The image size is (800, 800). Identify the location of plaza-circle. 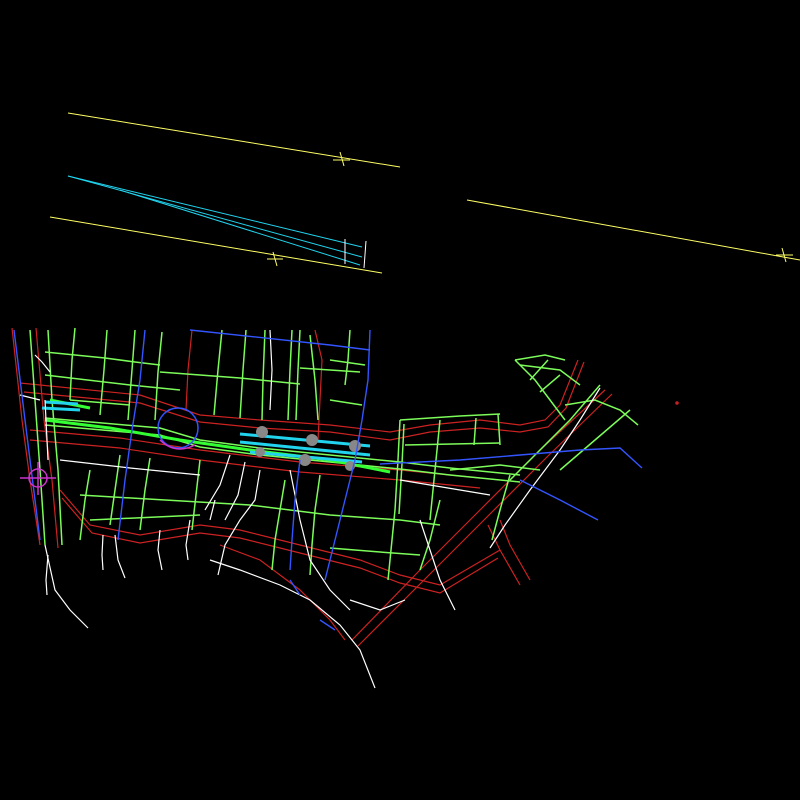
(178, 428).